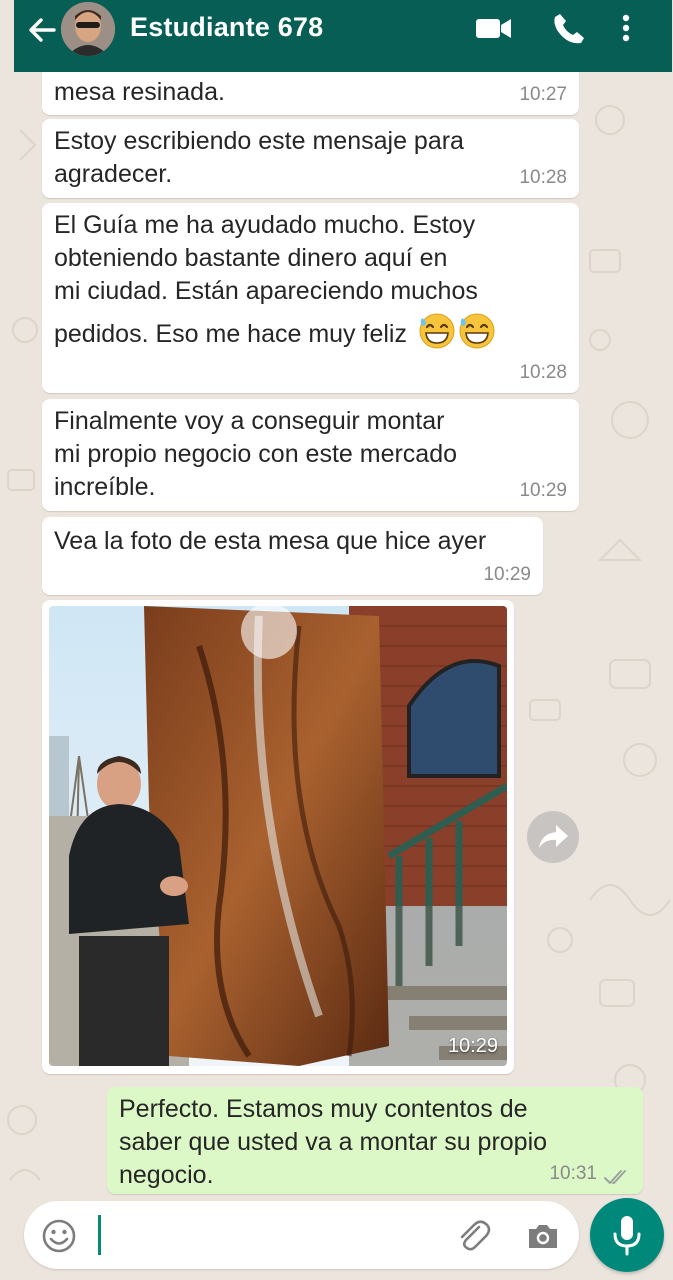  What do you see at coordinates (543, 94) in the screenshot?
I see `message-time: 10:27` at bounding box center [543, 94].